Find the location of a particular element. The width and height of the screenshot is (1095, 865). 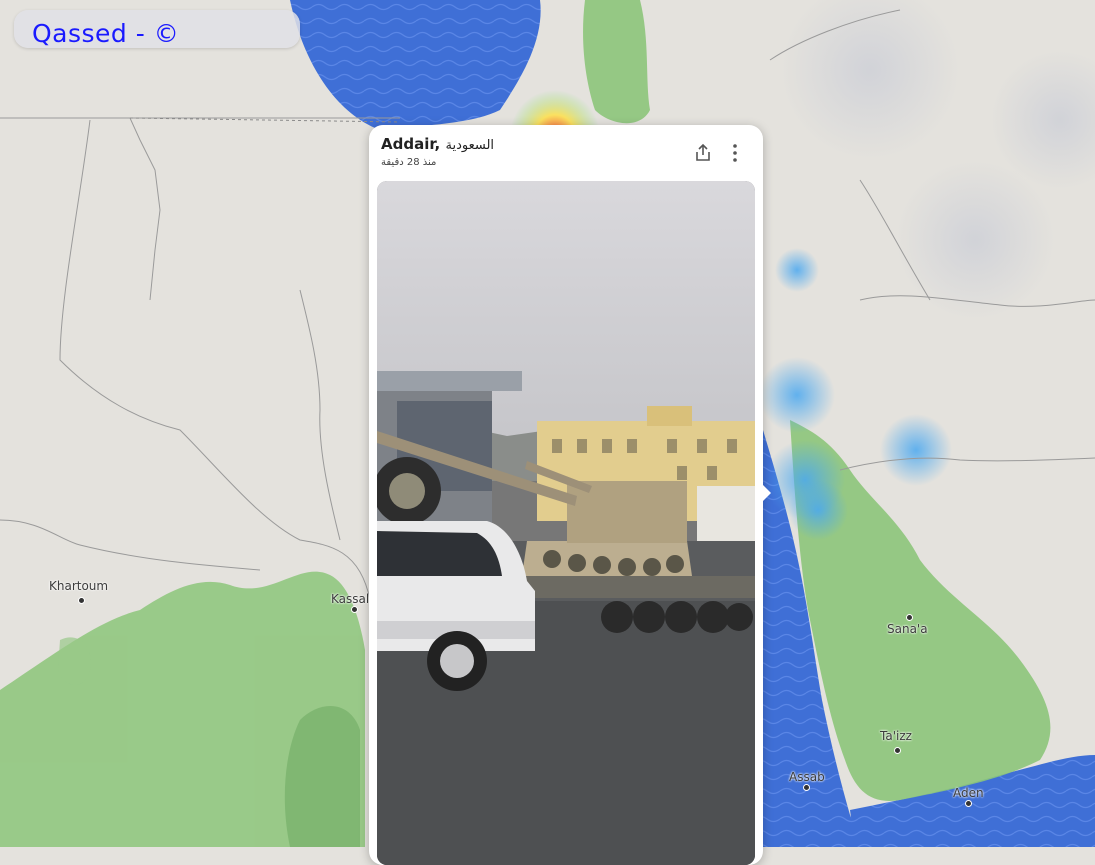

map-label-khartoum: Khartoum is located at coordinates (78, 586).